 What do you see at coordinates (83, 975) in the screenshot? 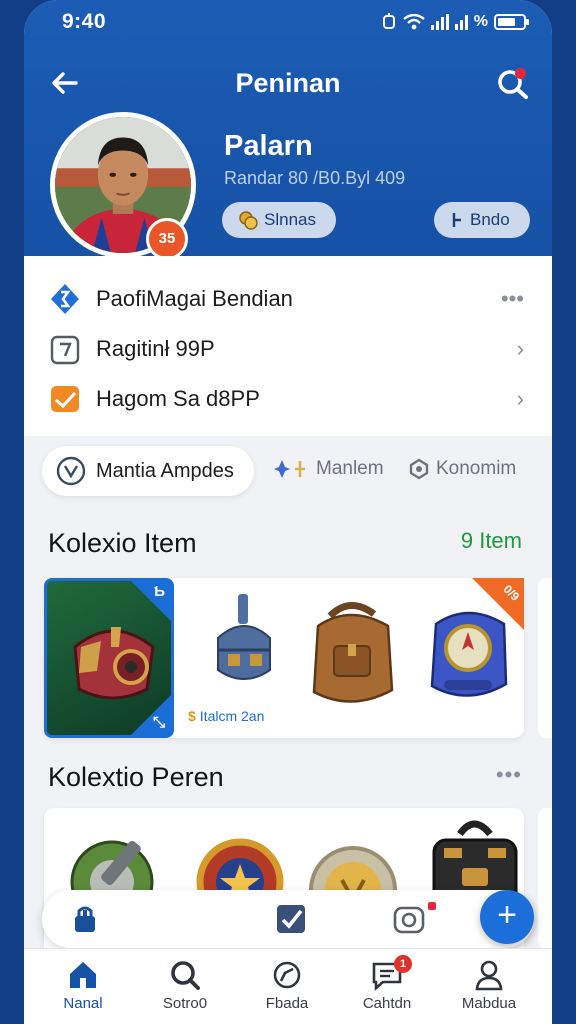
I see `home-icon` at bounding box center [83, 975].